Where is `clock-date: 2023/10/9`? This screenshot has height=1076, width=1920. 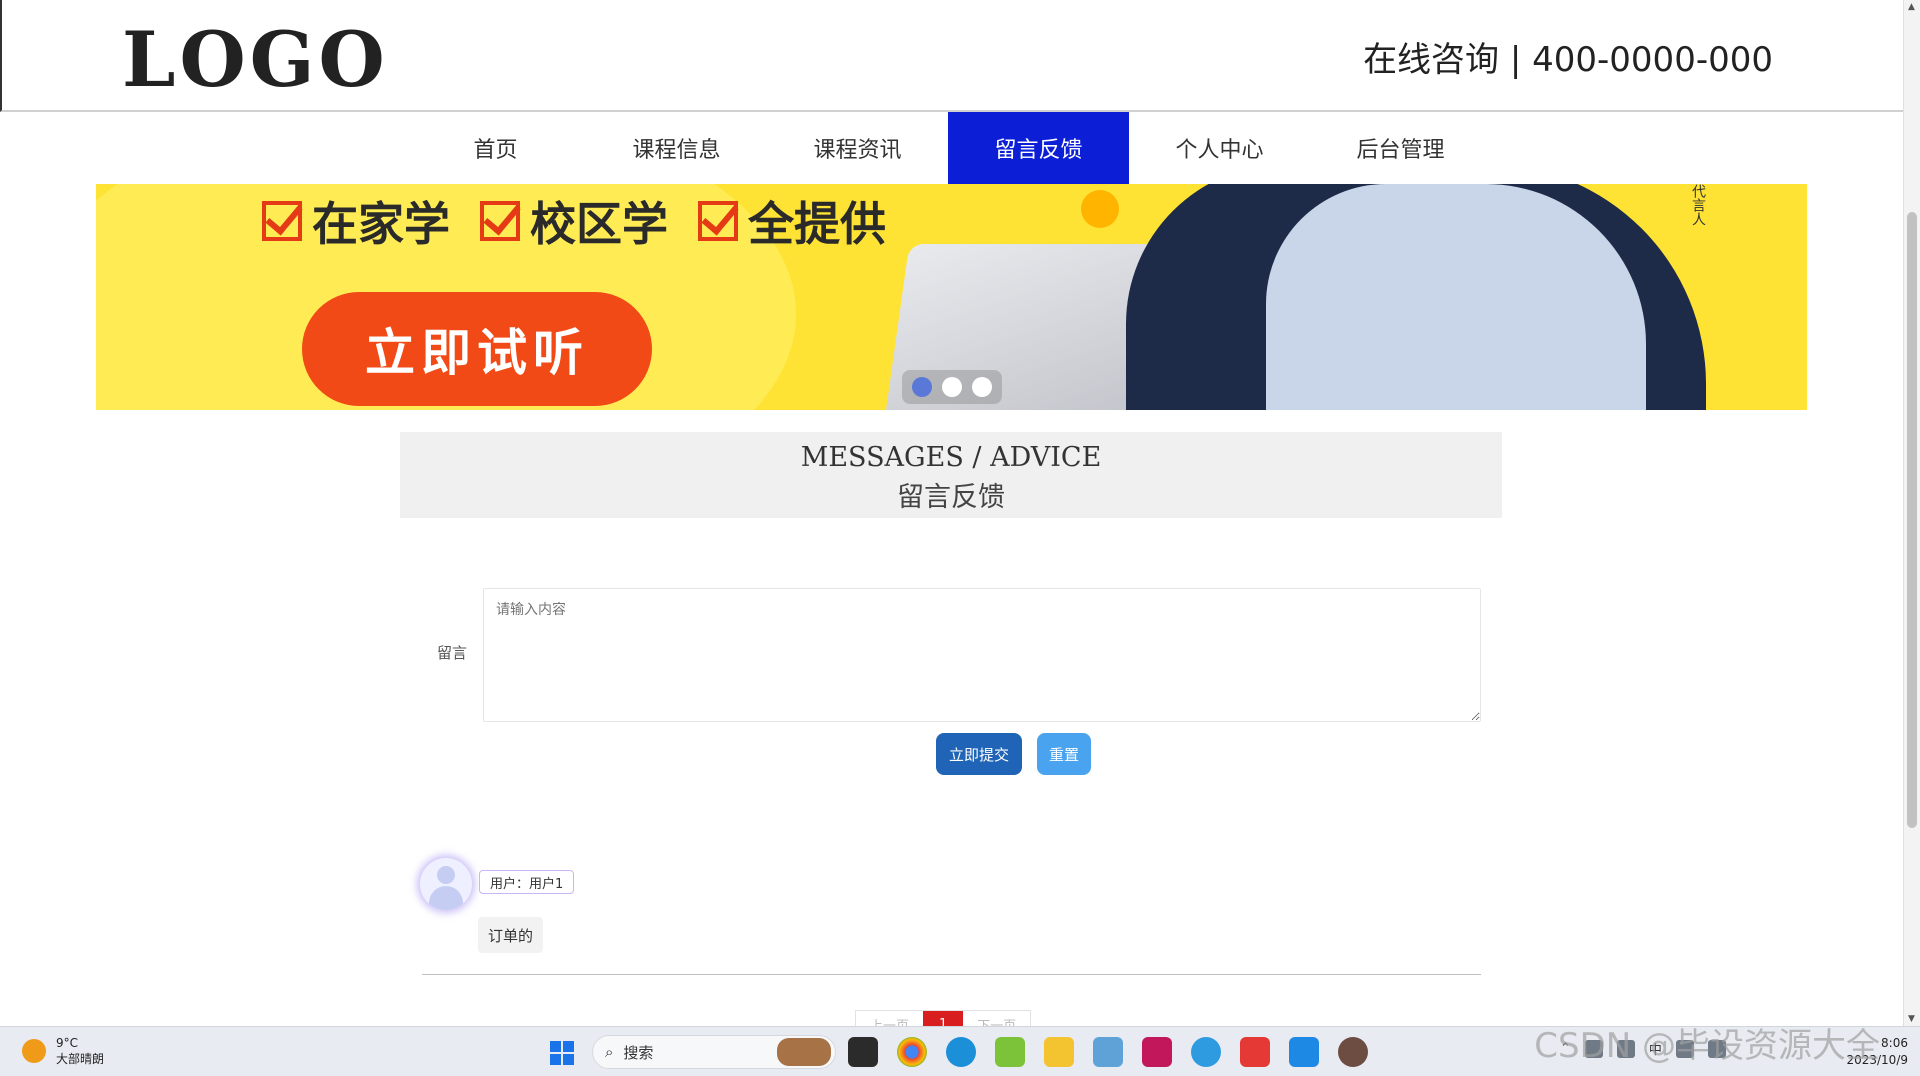 clock-date: 2023/10/9 is located at coordinates (1877, 1060).